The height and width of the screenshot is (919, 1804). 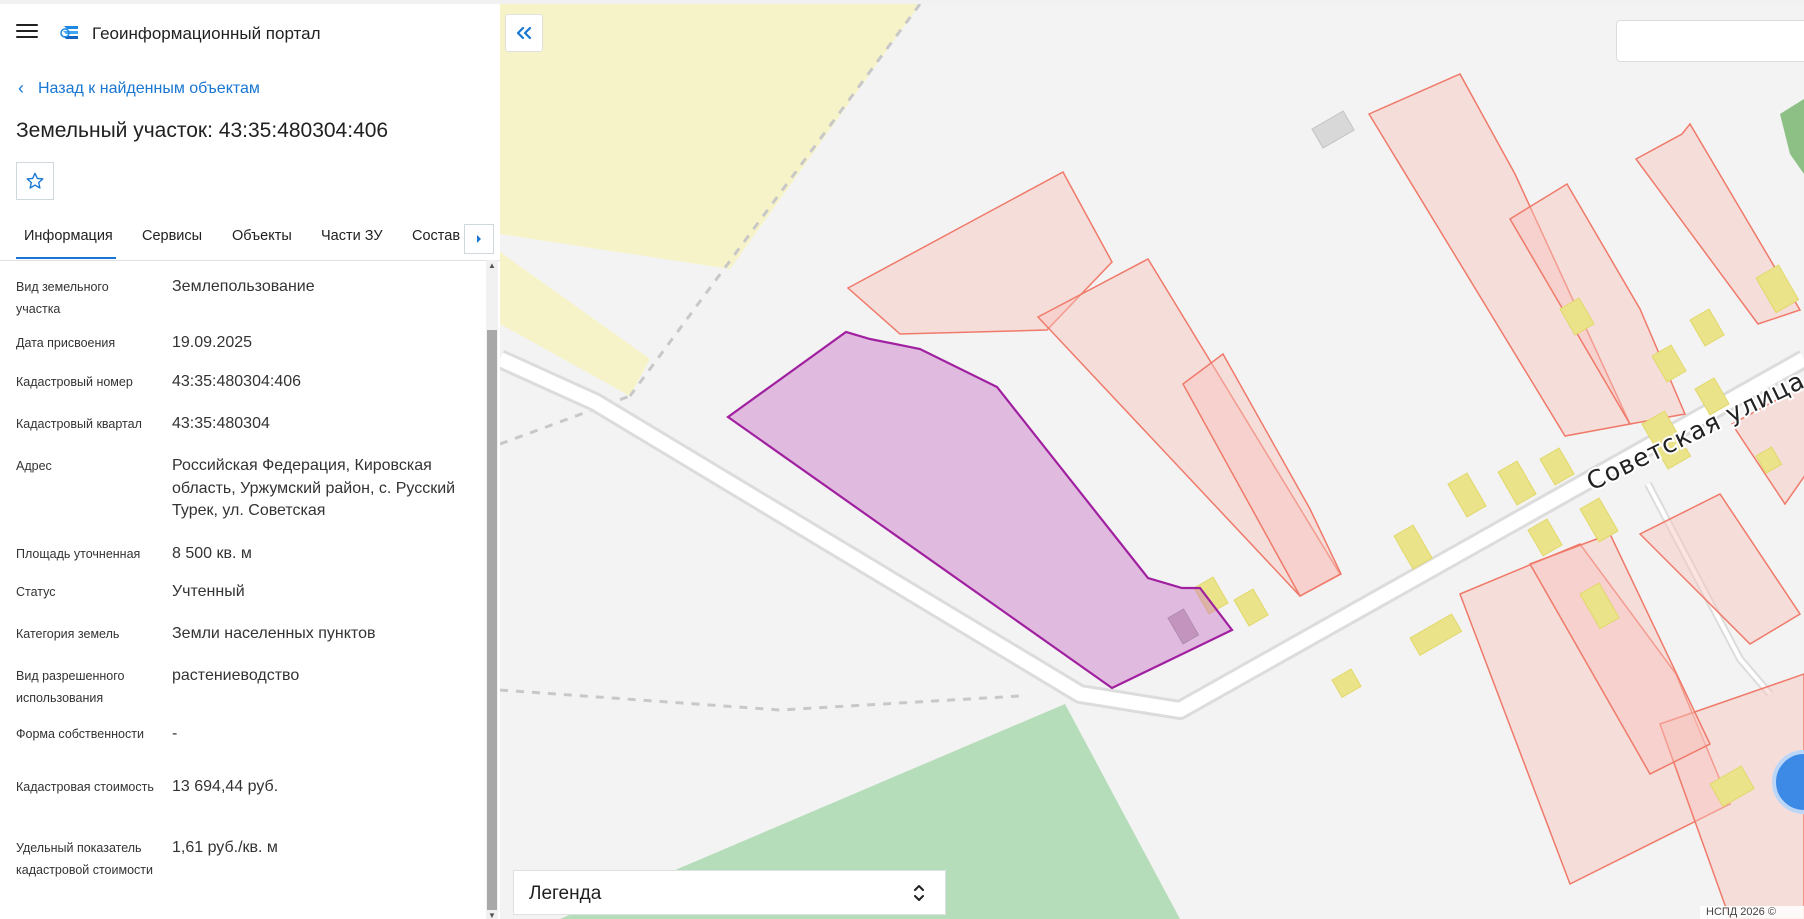 I want to click on scroll-up-icon: ▲, so click(x=492, y=266).